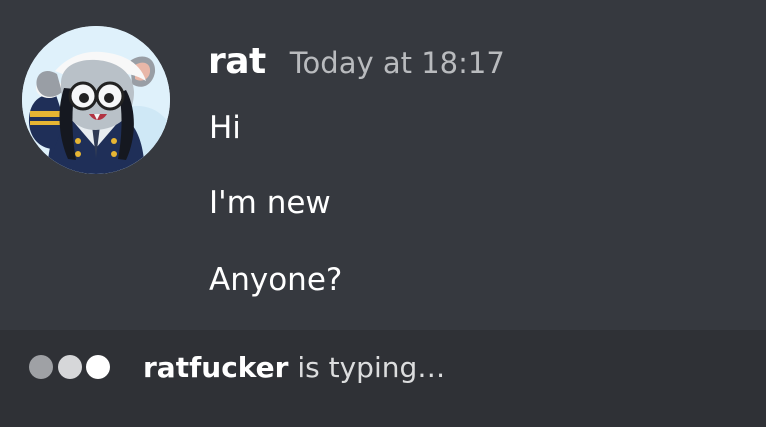 The height and width of the screenshot is (427, 766). I want to click on timestamp: Today at 18:17, so click(397, 63).